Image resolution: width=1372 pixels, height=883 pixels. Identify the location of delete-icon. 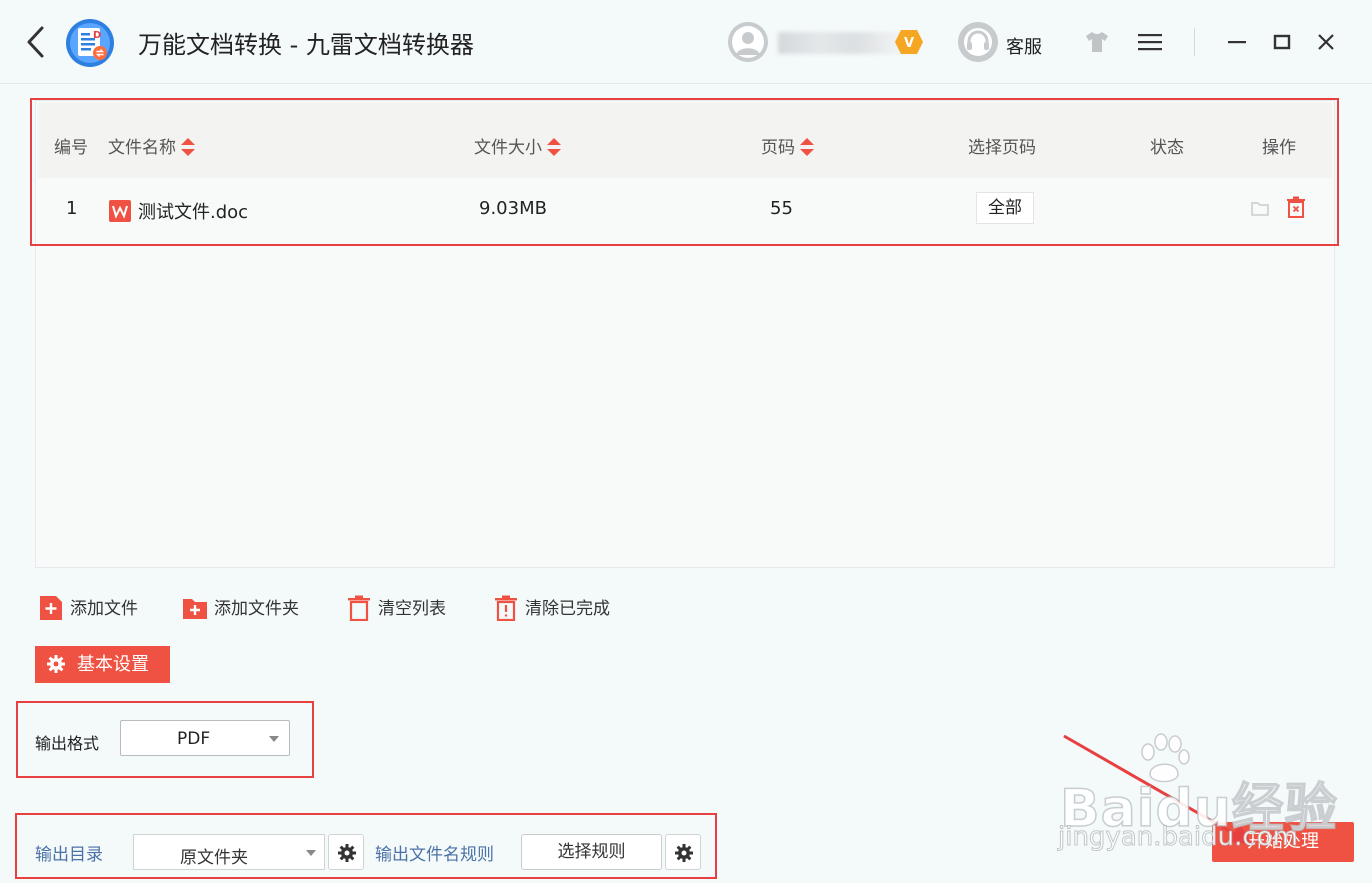
(1296, 207).